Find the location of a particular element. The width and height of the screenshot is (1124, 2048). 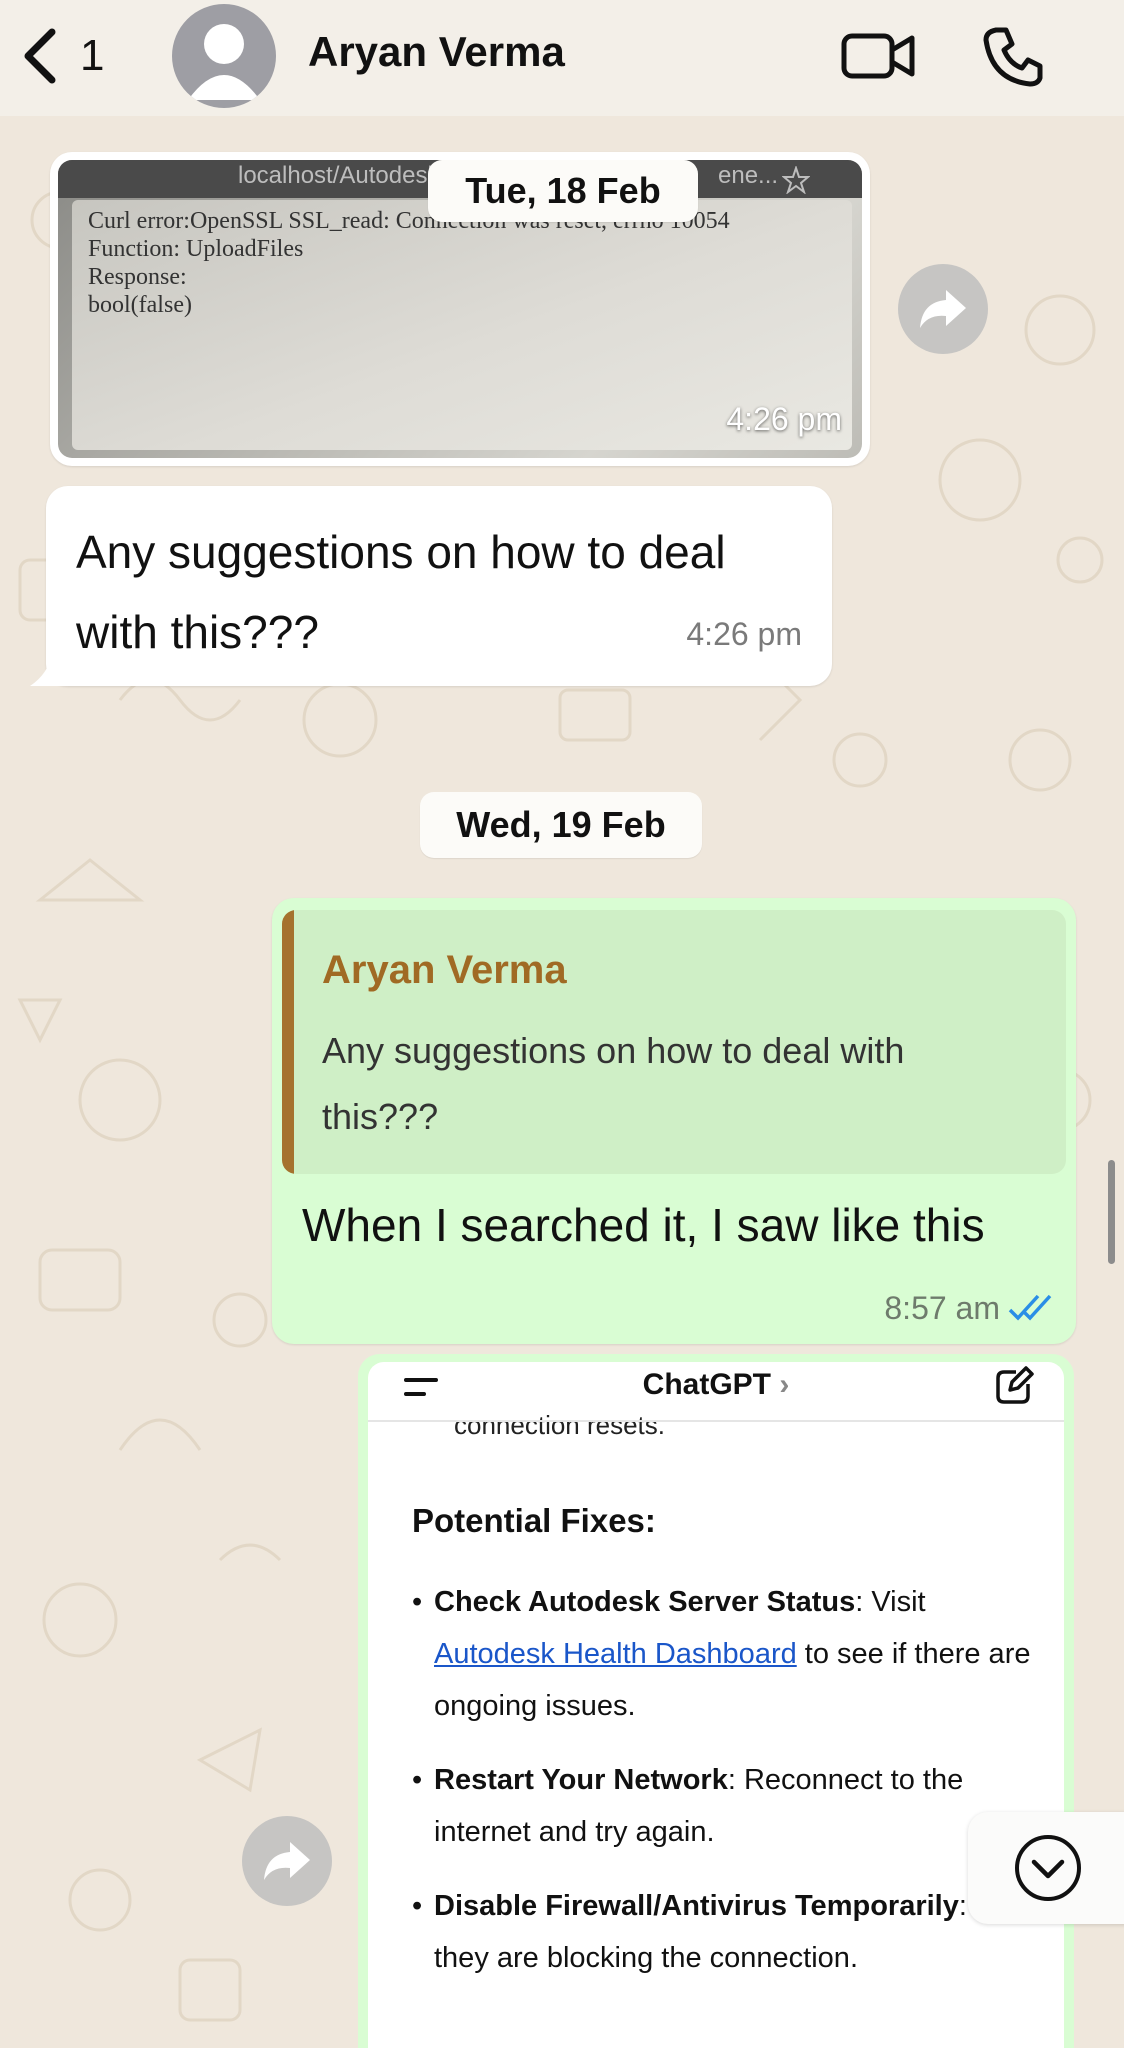

chat-header: 1 Aryan Verma is located at coordinates (562, 58).